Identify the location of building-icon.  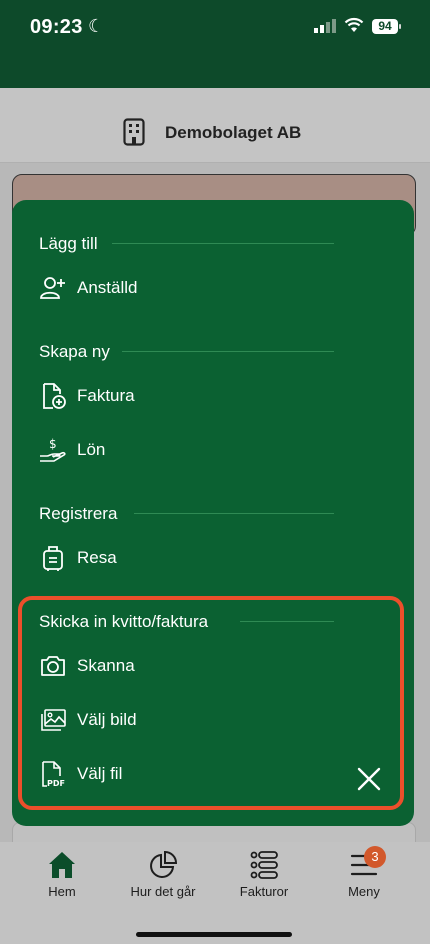
(134, 132).